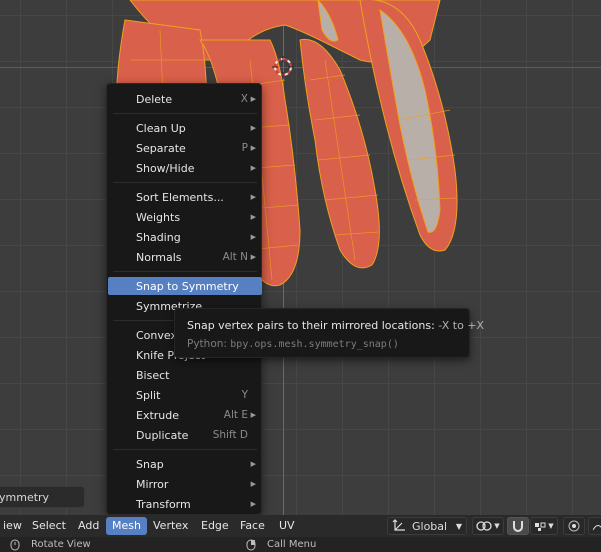 This screenshot has width=601, height=552. What do you see at coordinates (185, 148) in the screenshot?
I see `menu-item-separate: Separate P ▶` at bounding box center [185, 148].